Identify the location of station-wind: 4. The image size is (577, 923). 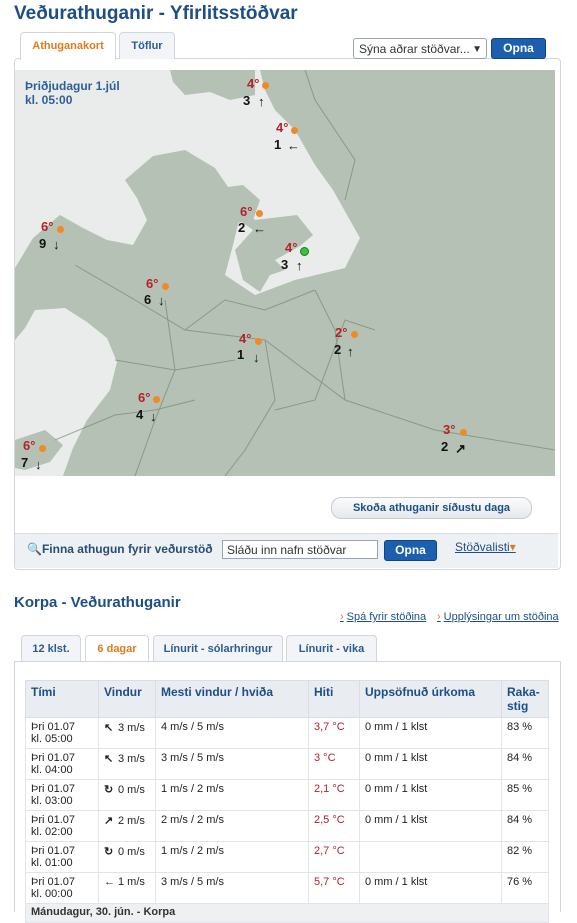
(140, 414).